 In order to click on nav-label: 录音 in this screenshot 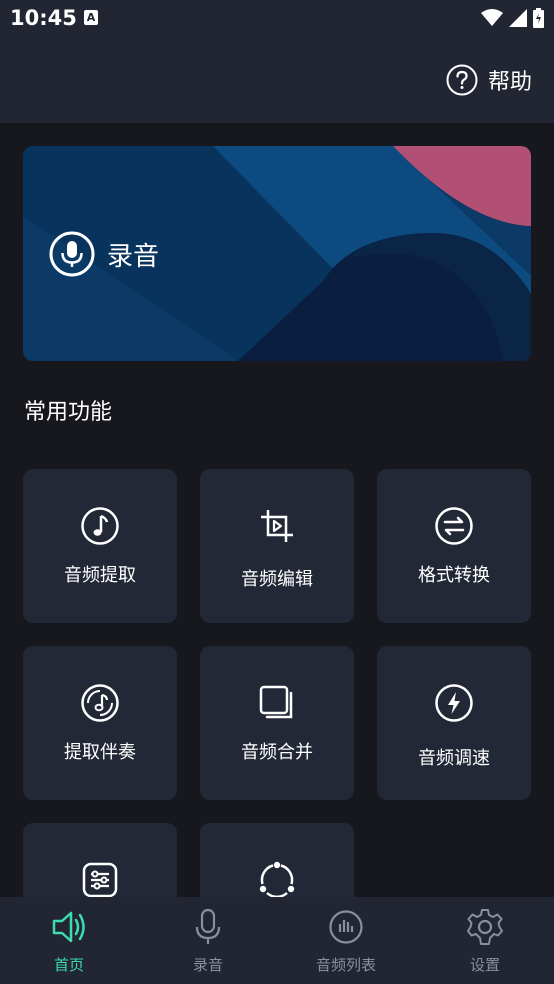, I will do `click(207, 965)`.